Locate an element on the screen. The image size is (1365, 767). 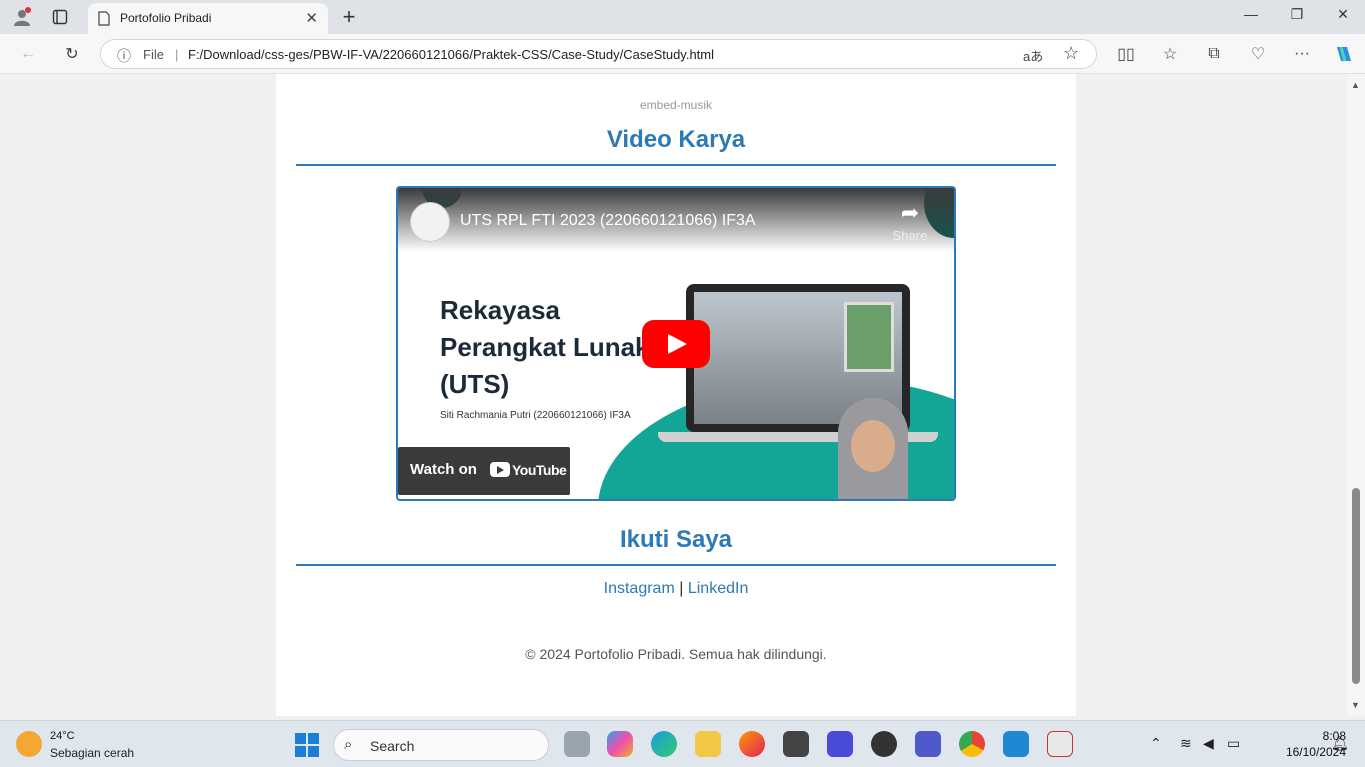
collections-icon: ⧉ is located at coordinates (1214, 54).